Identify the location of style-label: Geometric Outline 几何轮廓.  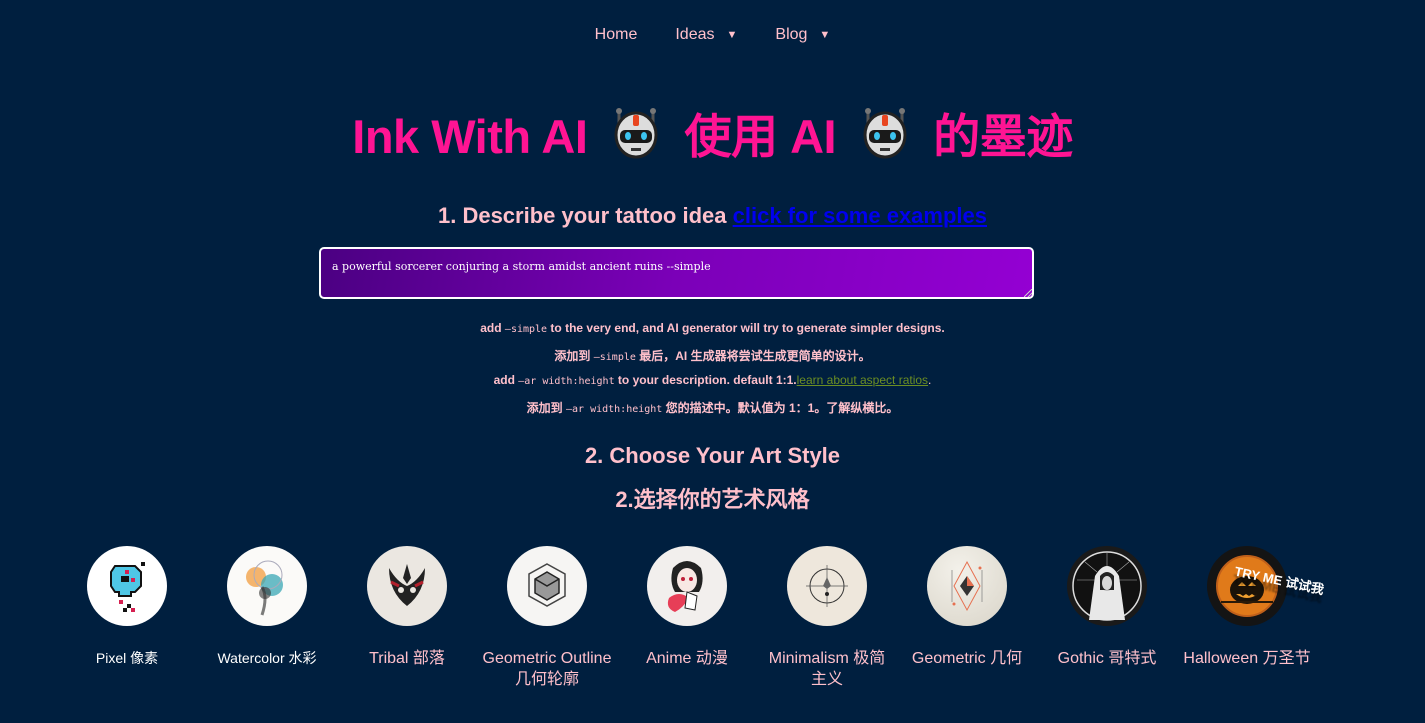
(547, 669).